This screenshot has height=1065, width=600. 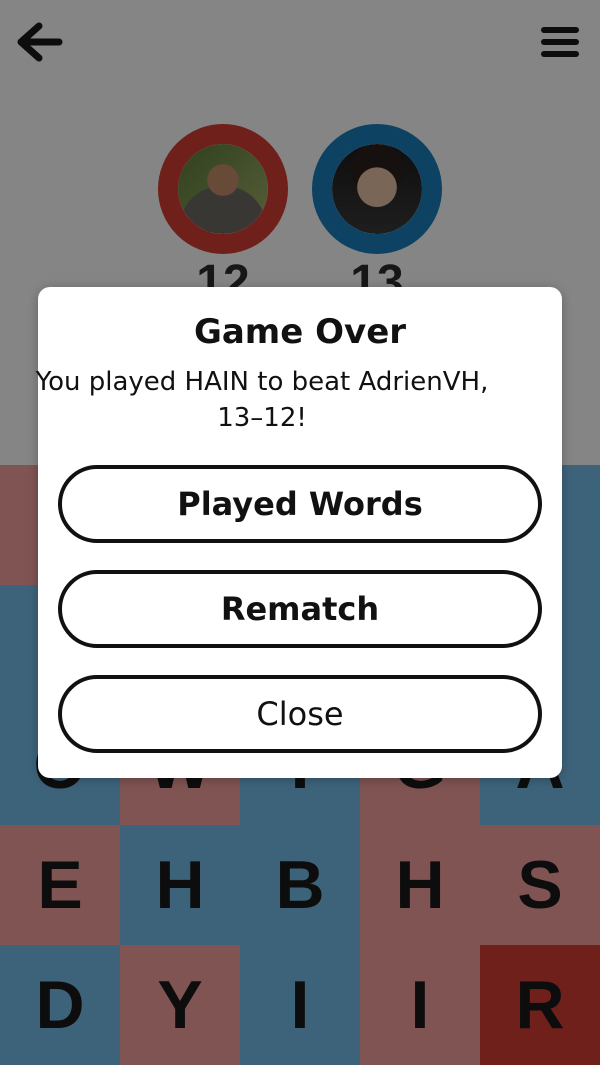 What do you see at coordinates (300, 714) in the screenshot?
I see `close-button: Close` at bounding box center [300, 714].